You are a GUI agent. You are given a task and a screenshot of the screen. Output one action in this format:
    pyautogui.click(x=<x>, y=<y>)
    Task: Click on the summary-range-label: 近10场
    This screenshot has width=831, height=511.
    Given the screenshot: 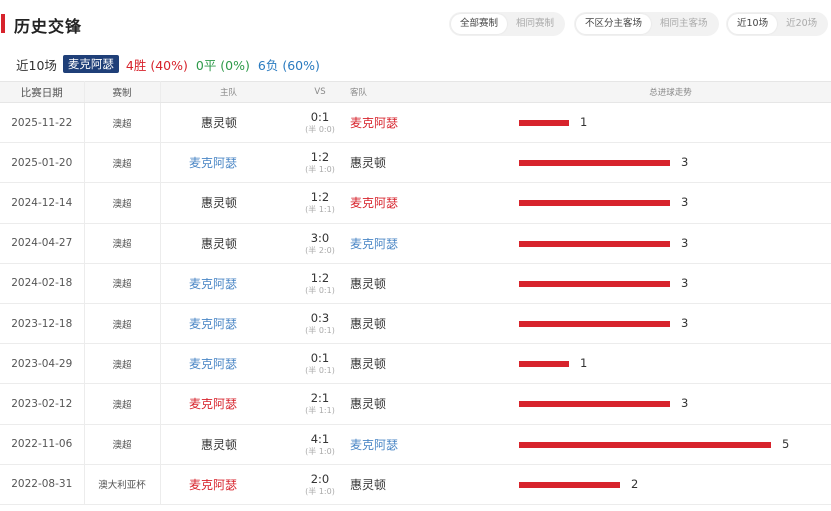 What is the action you would take?
    pyautogui.click(x=36, y=65)
    